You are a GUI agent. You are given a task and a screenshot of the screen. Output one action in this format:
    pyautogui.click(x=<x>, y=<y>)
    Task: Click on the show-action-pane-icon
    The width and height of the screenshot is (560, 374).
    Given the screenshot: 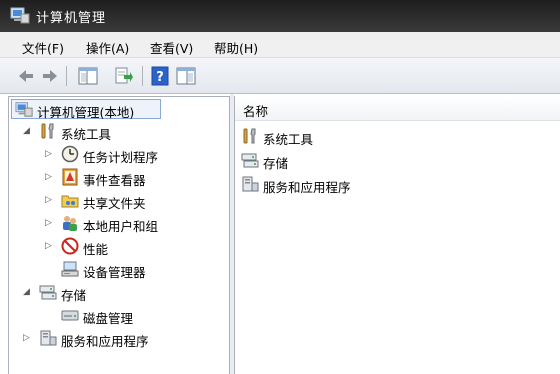 What is the action you would take?
    pyautogui.click(x=186, y=76)
    